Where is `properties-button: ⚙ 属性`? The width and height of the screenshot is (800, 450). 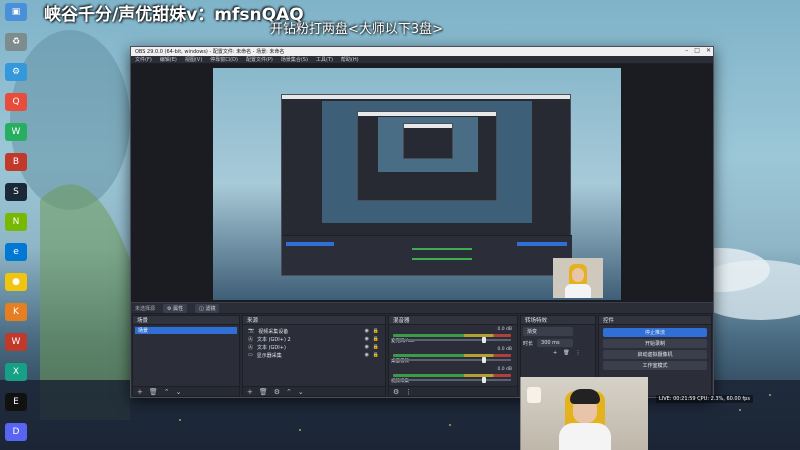 properties-button: ⚙ 属性 is located at coordinates (175, 308).